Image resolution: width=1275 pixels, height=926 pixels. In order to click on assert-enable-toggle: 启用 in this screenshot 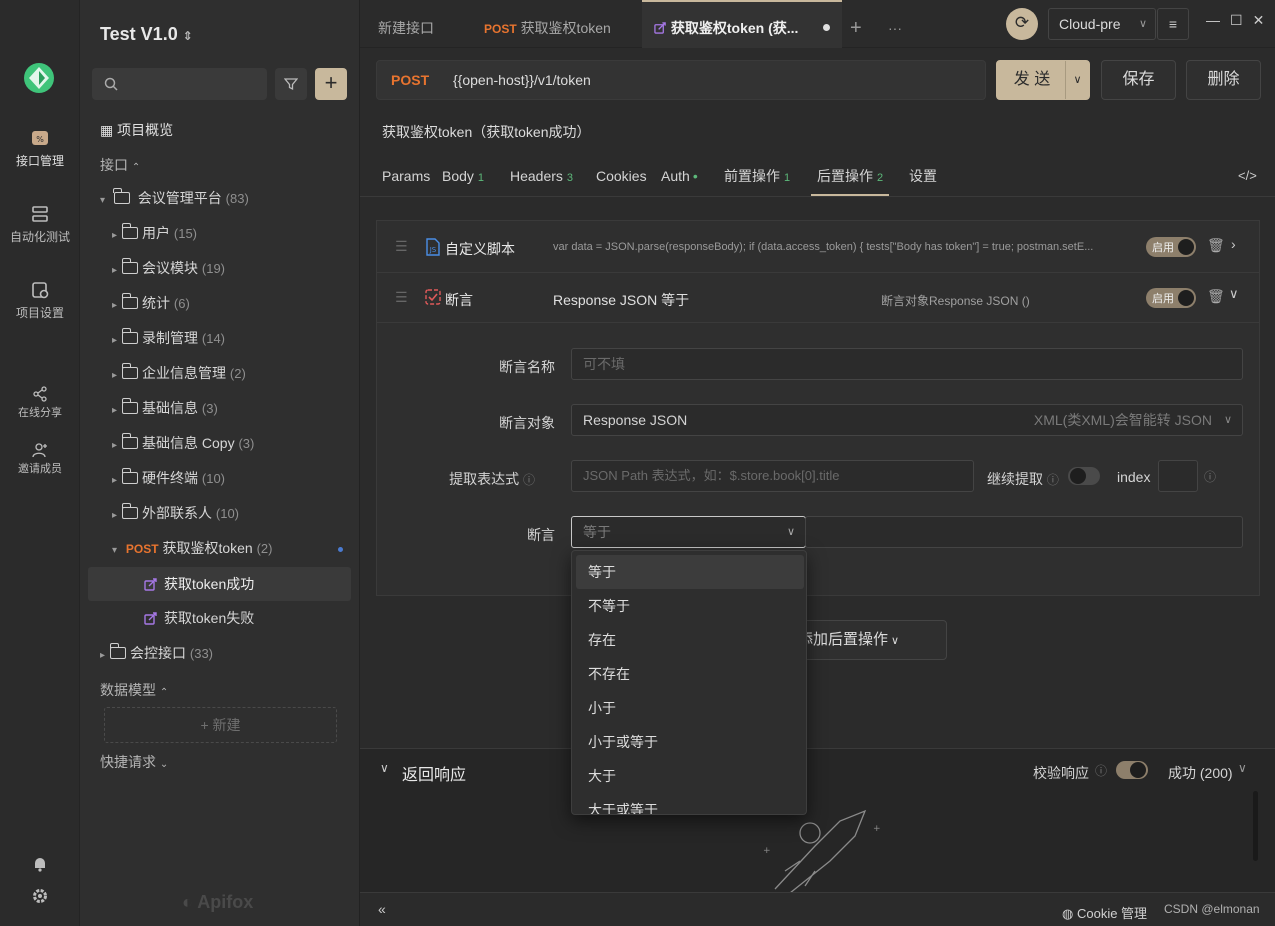, I will do `click(1171, 298)`.